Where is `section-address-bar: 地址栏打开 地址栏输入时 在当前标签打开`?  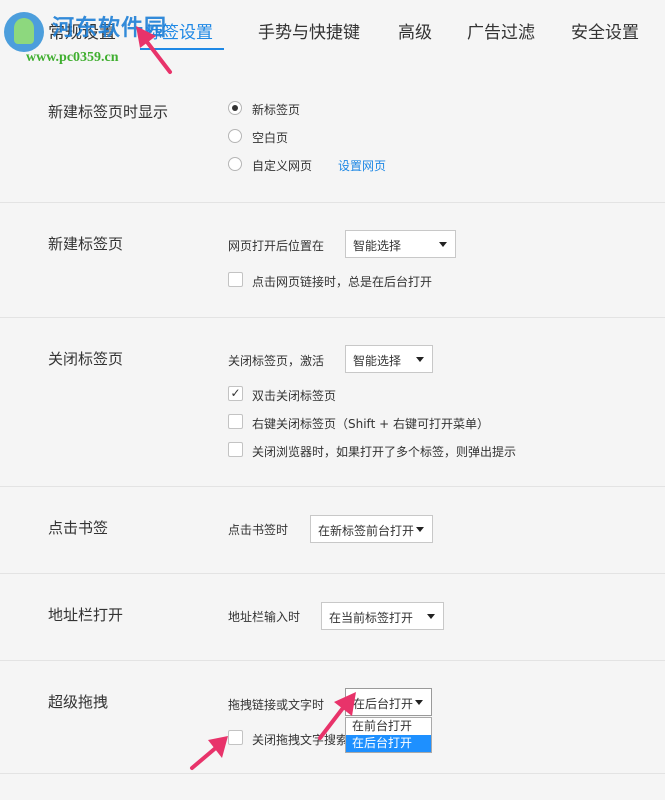 section-address-bar: 地址栏打开 地址栏输入时 在当前标签打开 is located at coordinates (332, 617).